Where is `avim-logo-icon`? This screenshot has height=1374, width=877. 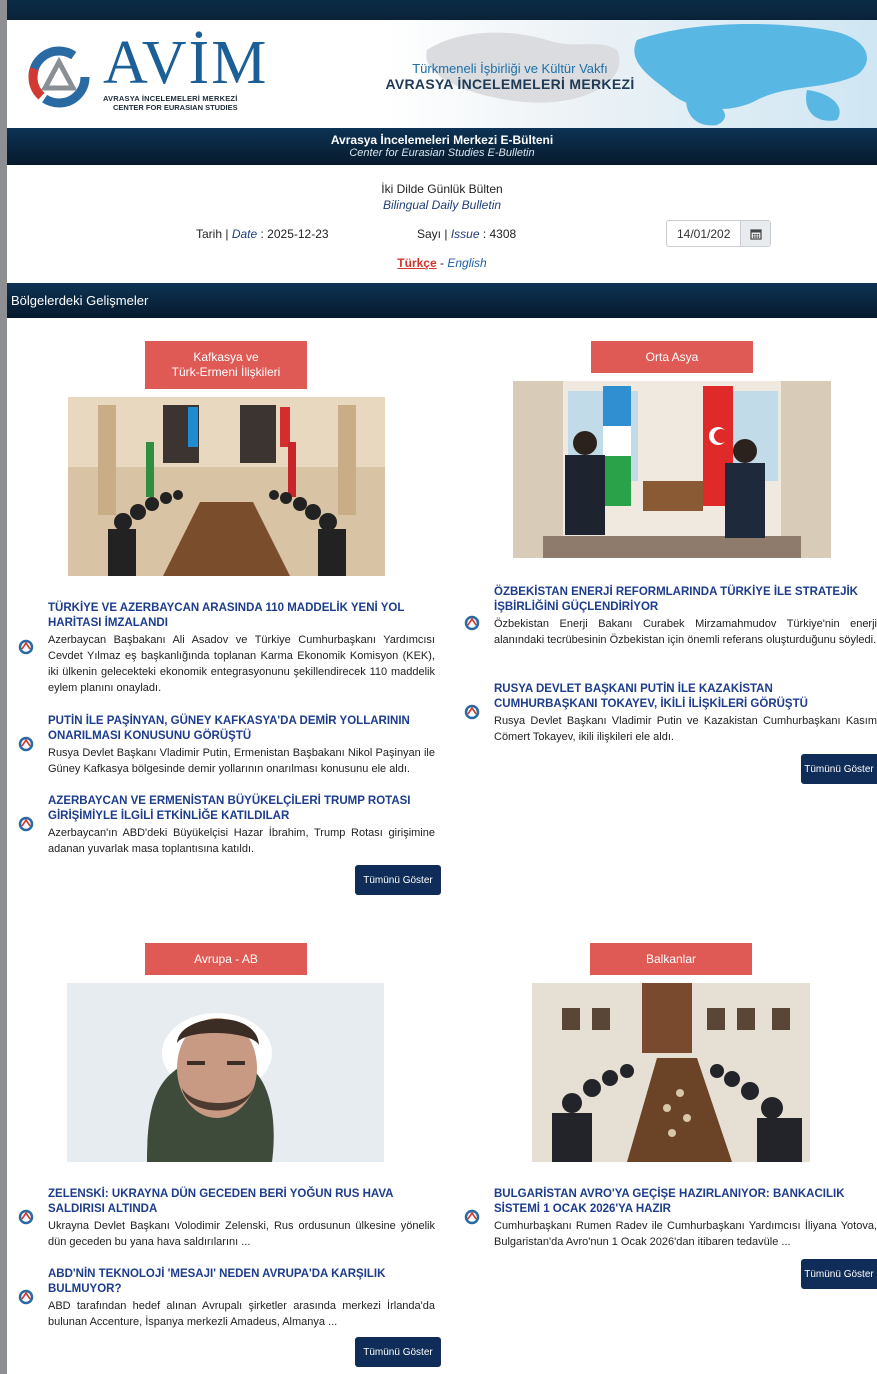 avim-logo-icon is located at coordinates (59, 77).